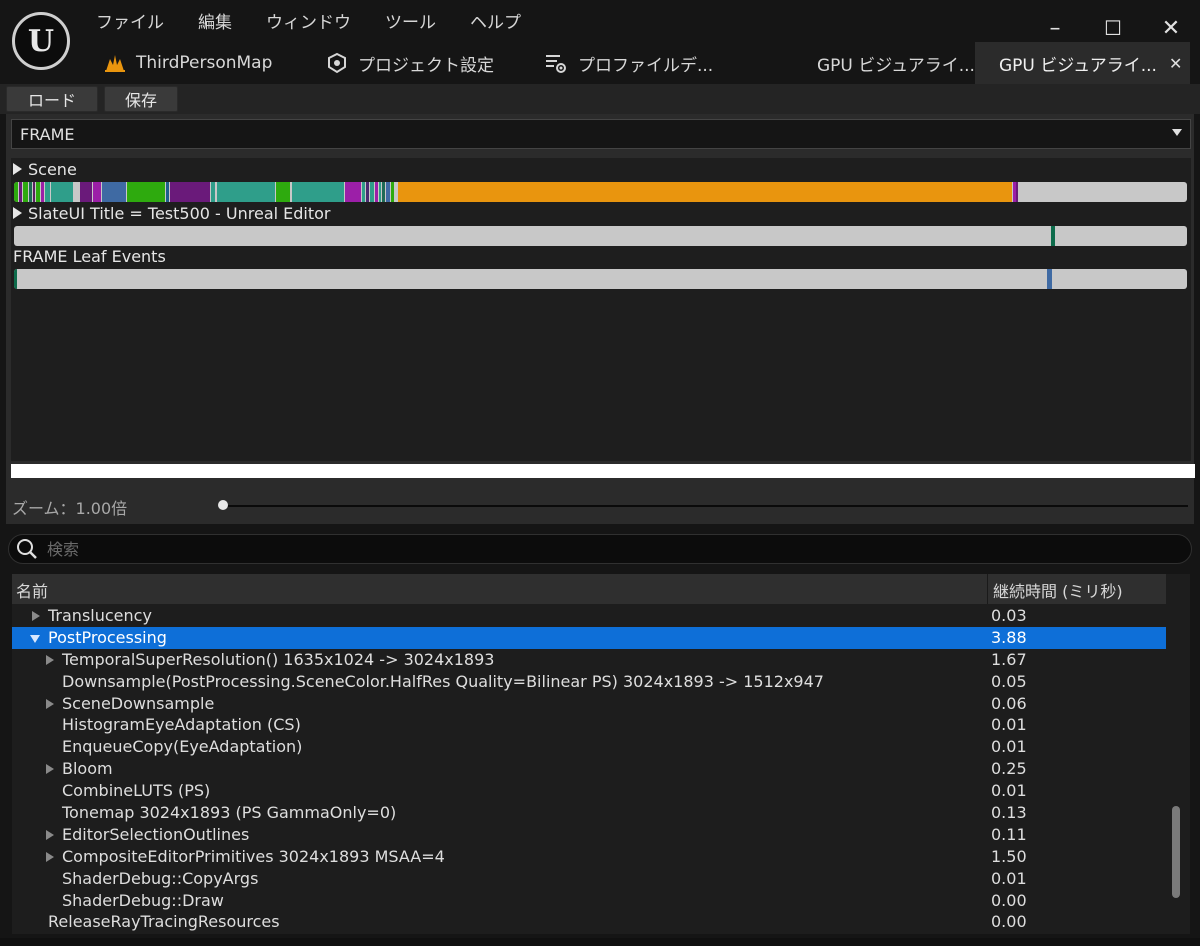 This screenshot has height=946, width=1200. What do you see at coordinates (1009, 659) in the screenshot?
I see `event-duration: 1.67` at bounding box center [1009, 659].